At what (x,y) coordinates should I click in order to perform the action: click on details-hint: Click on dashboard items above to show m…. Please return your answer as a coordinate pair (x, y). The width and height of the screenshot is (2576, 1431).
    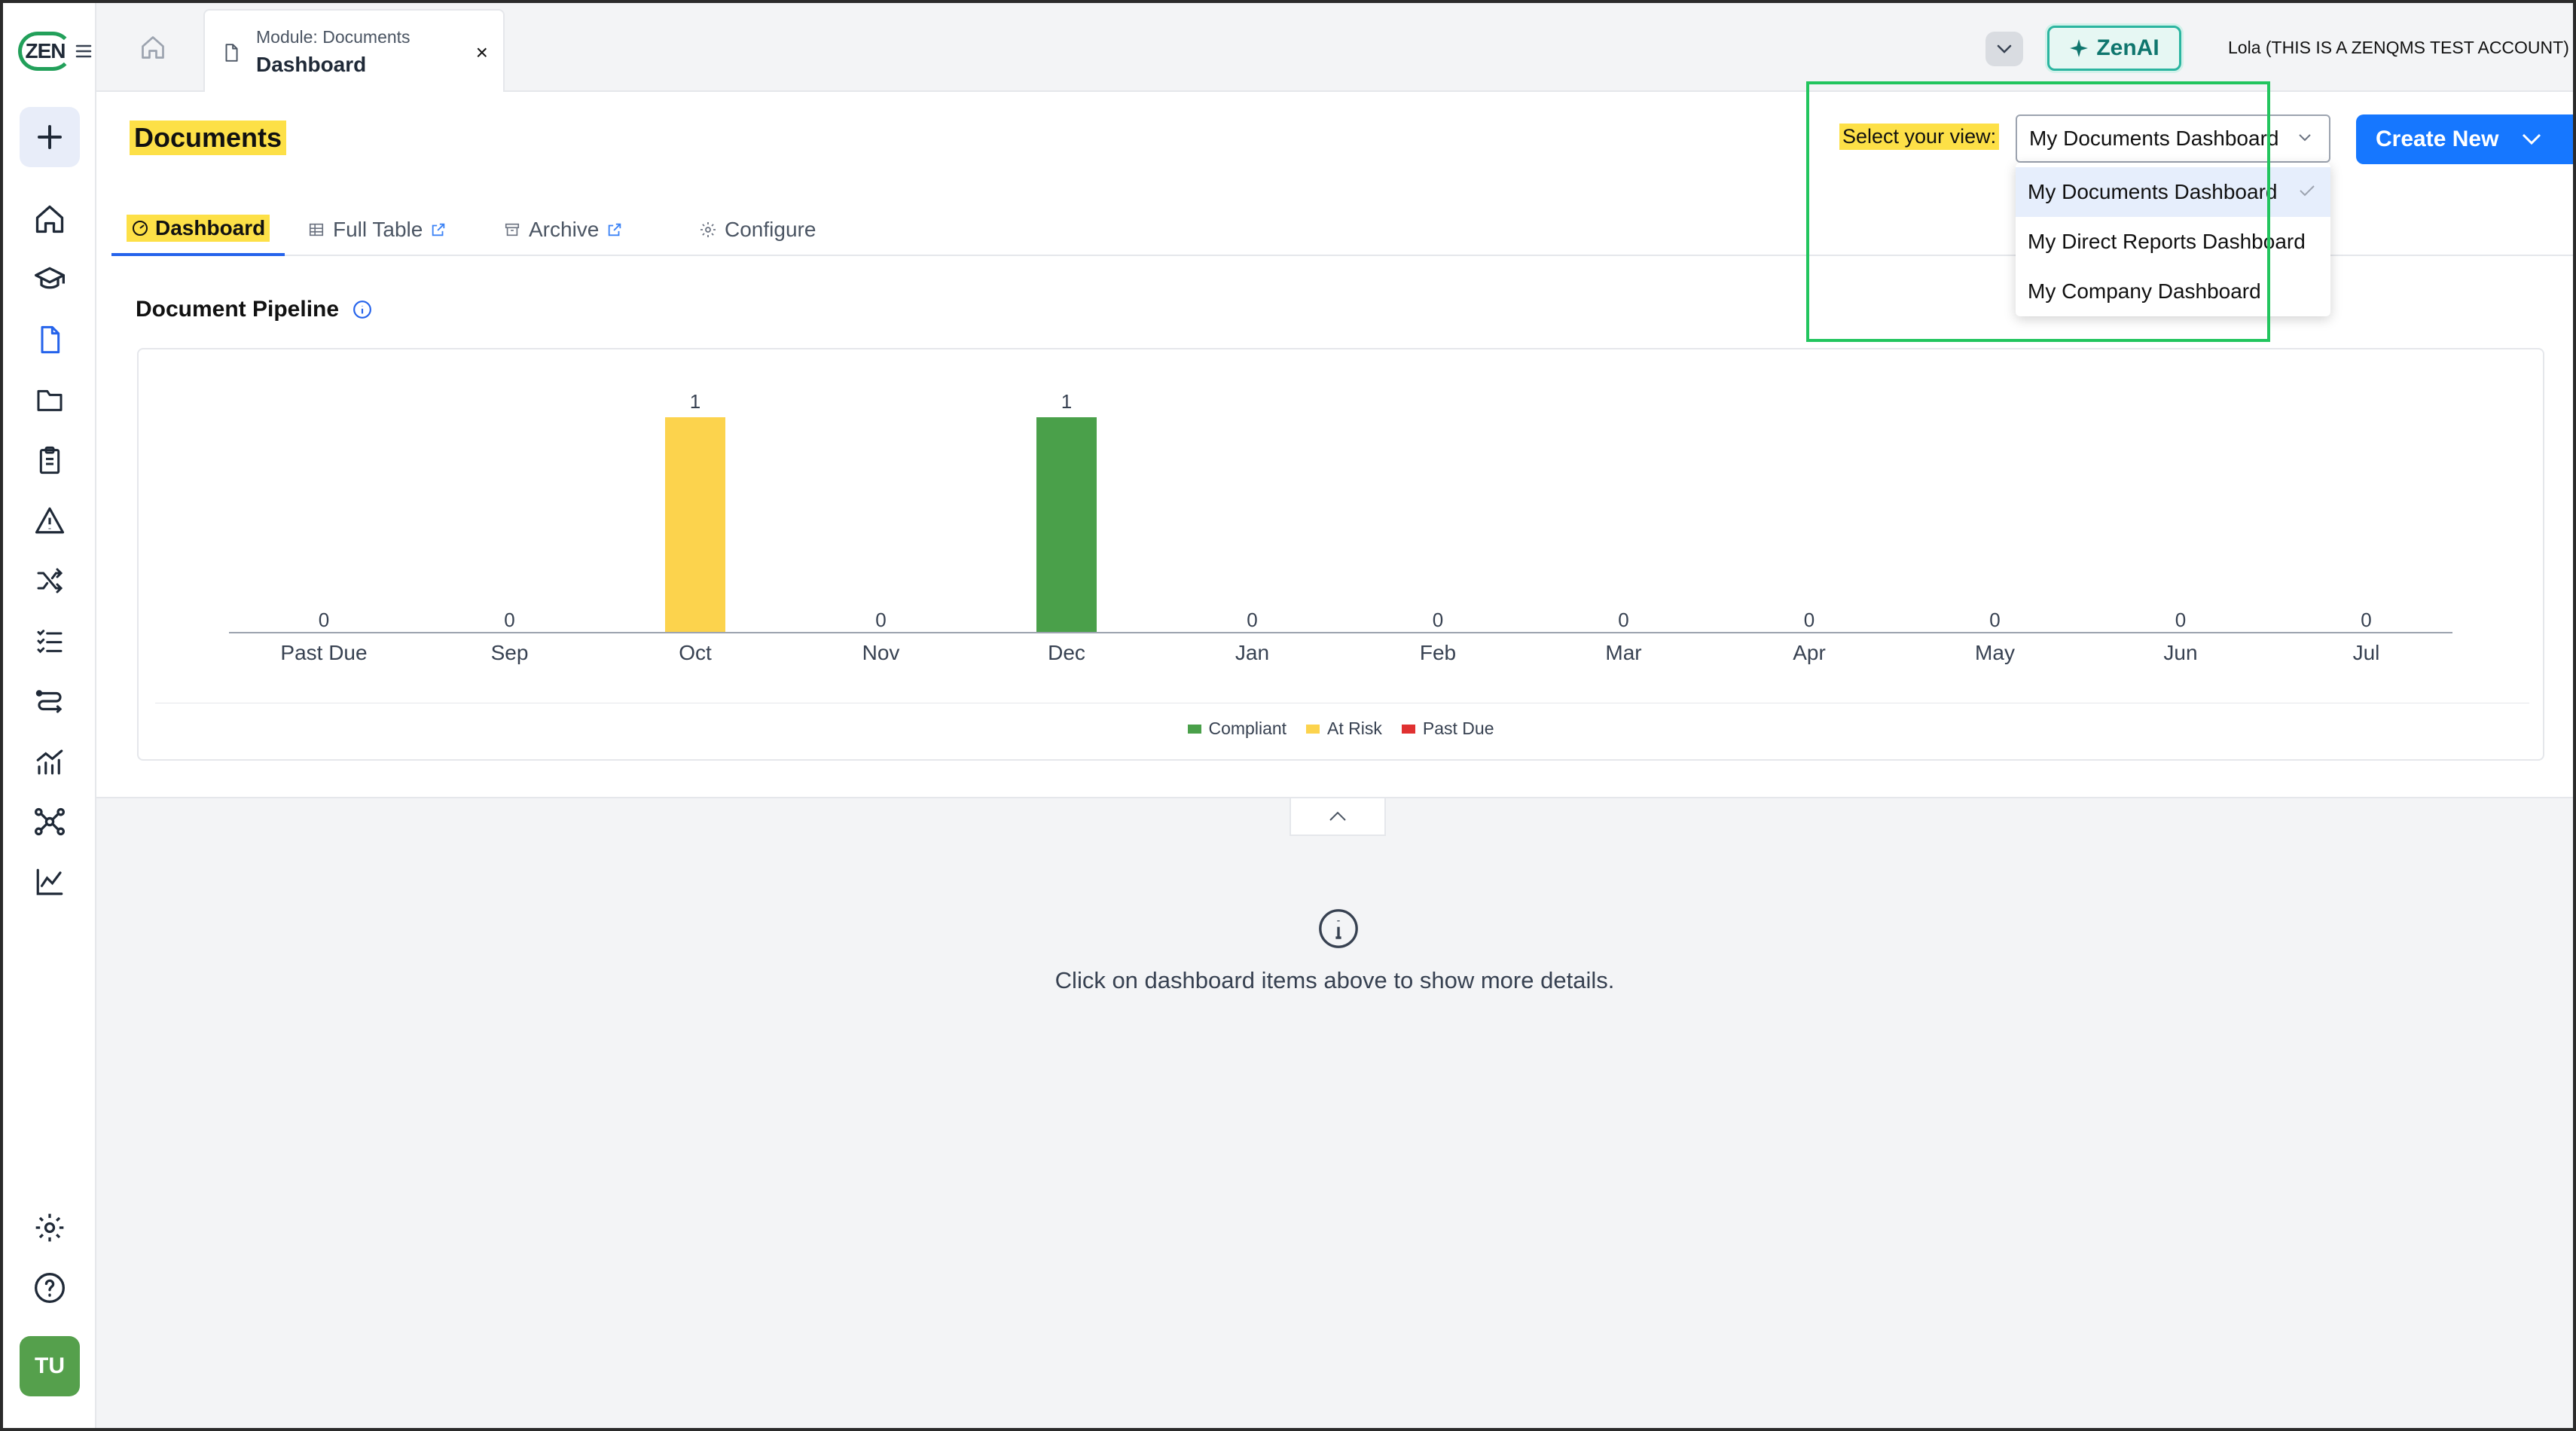
    Looking at the image, I should click on (1335, 980).